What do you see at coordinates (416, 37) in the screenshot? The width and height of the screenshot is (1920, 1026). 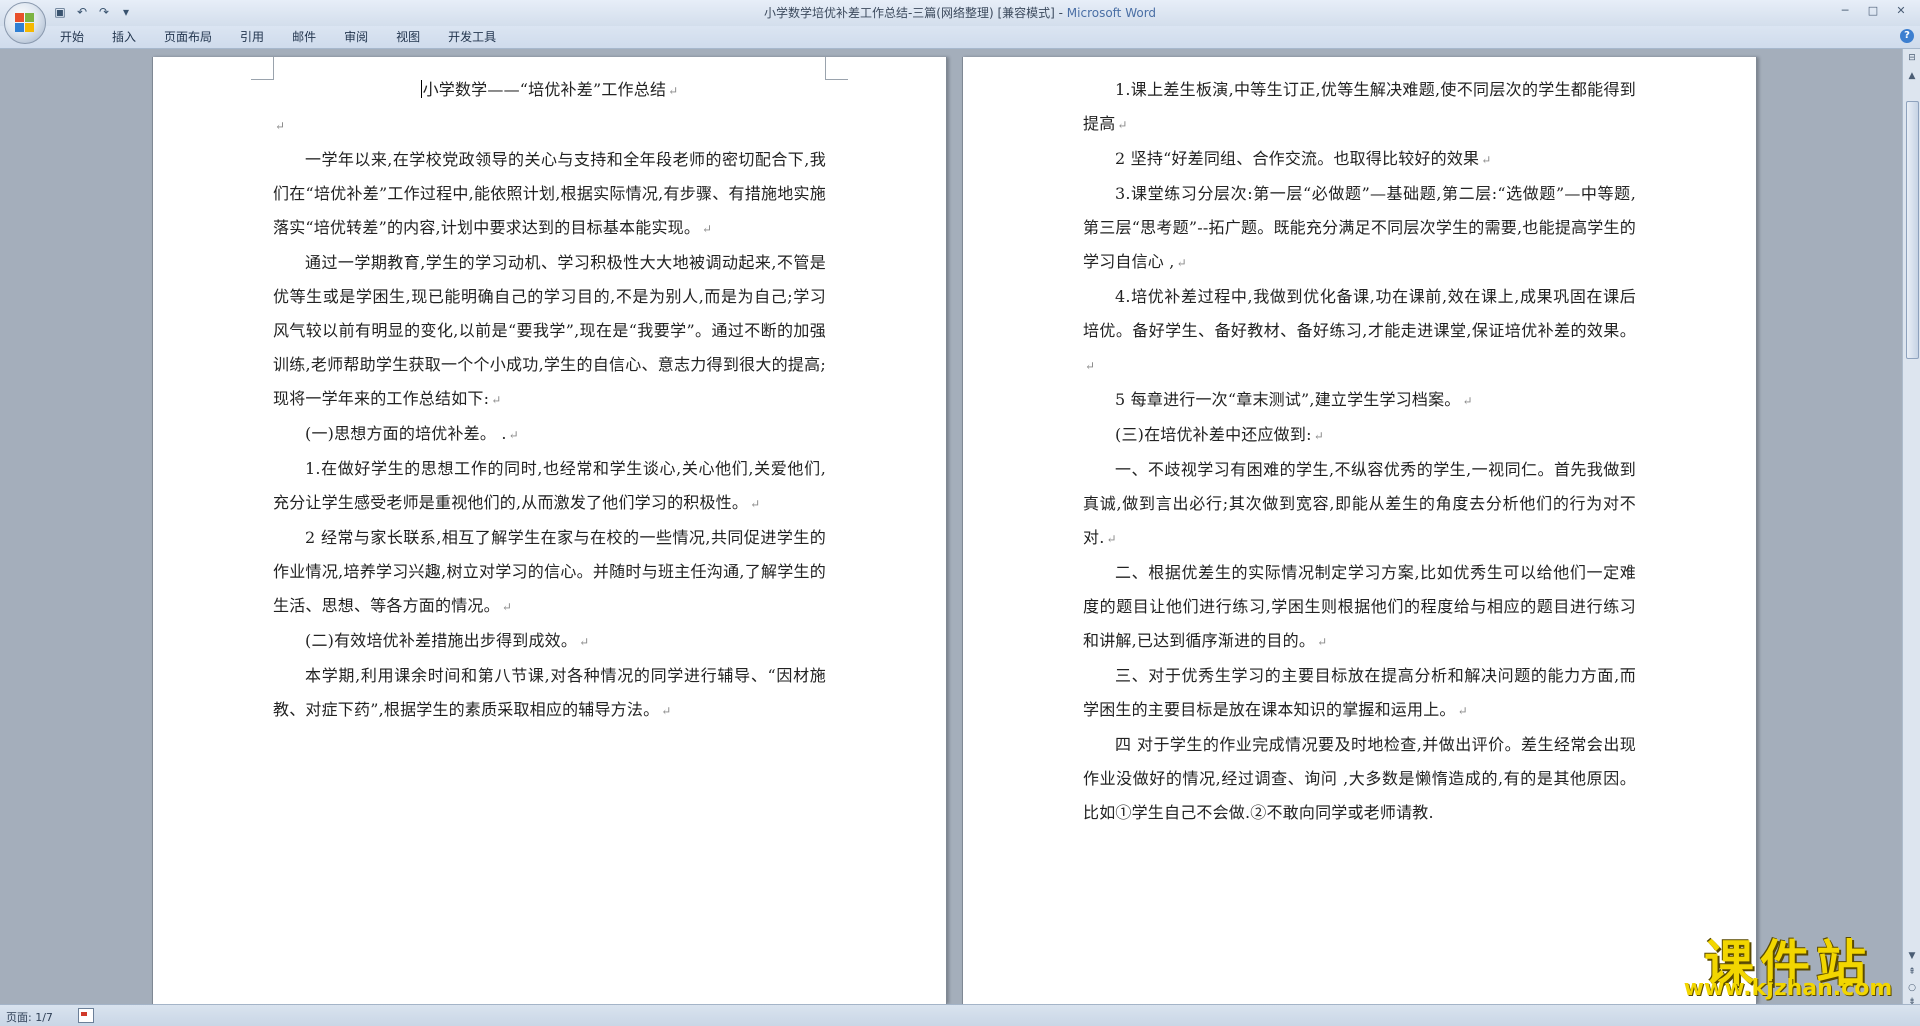 I see `tab-view: 视图` at bounding box center [416, 37].